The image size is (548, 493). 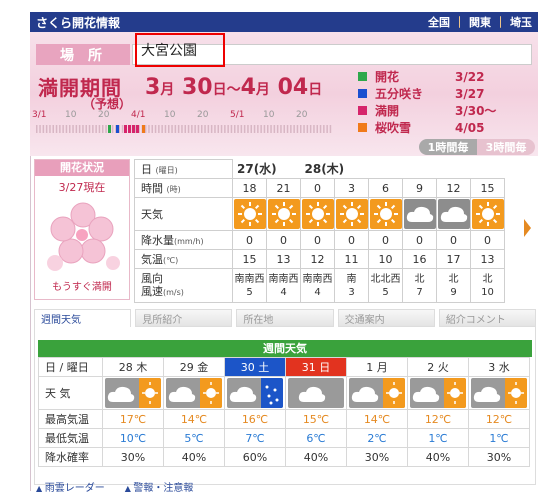 What do you see at coordinates (499, 419) in the screenshot?
I see `weekly-high-cell: 12℃` at bounding box center [499, 419].